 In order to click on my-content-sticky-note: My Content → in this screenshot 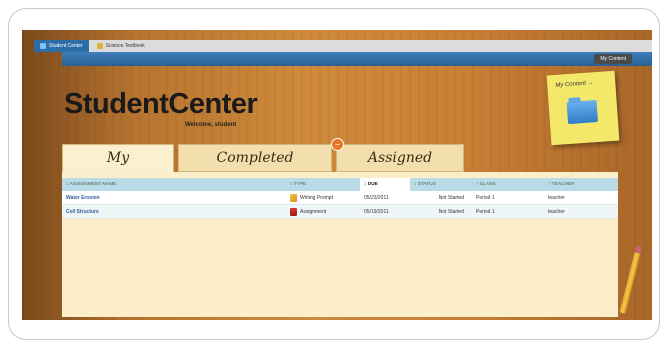, I will do `click(583, 108)`.